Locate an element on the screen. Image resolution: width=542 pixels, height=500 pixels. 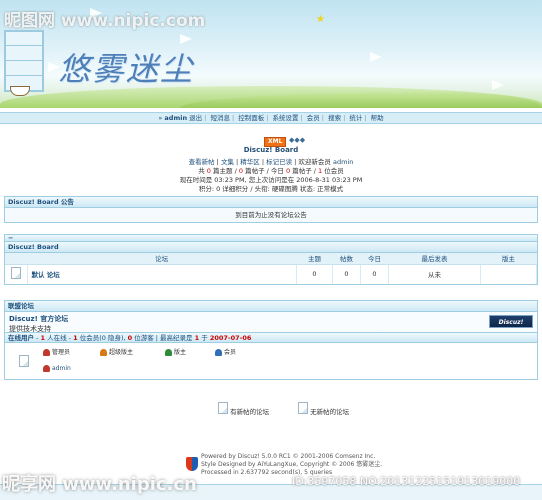
nav-item-control-panel: 控制面板 is located at coordinates (251, 118).